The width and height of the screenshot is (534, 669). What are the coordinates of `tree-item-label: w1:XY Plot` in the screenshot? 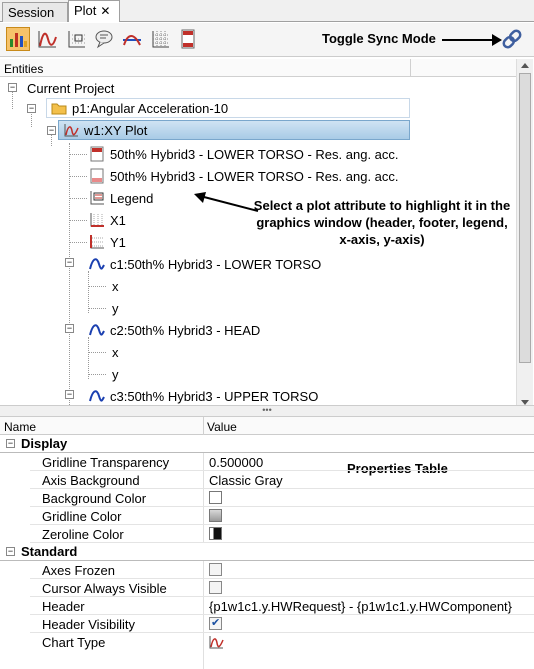 It's located at (116, 130).